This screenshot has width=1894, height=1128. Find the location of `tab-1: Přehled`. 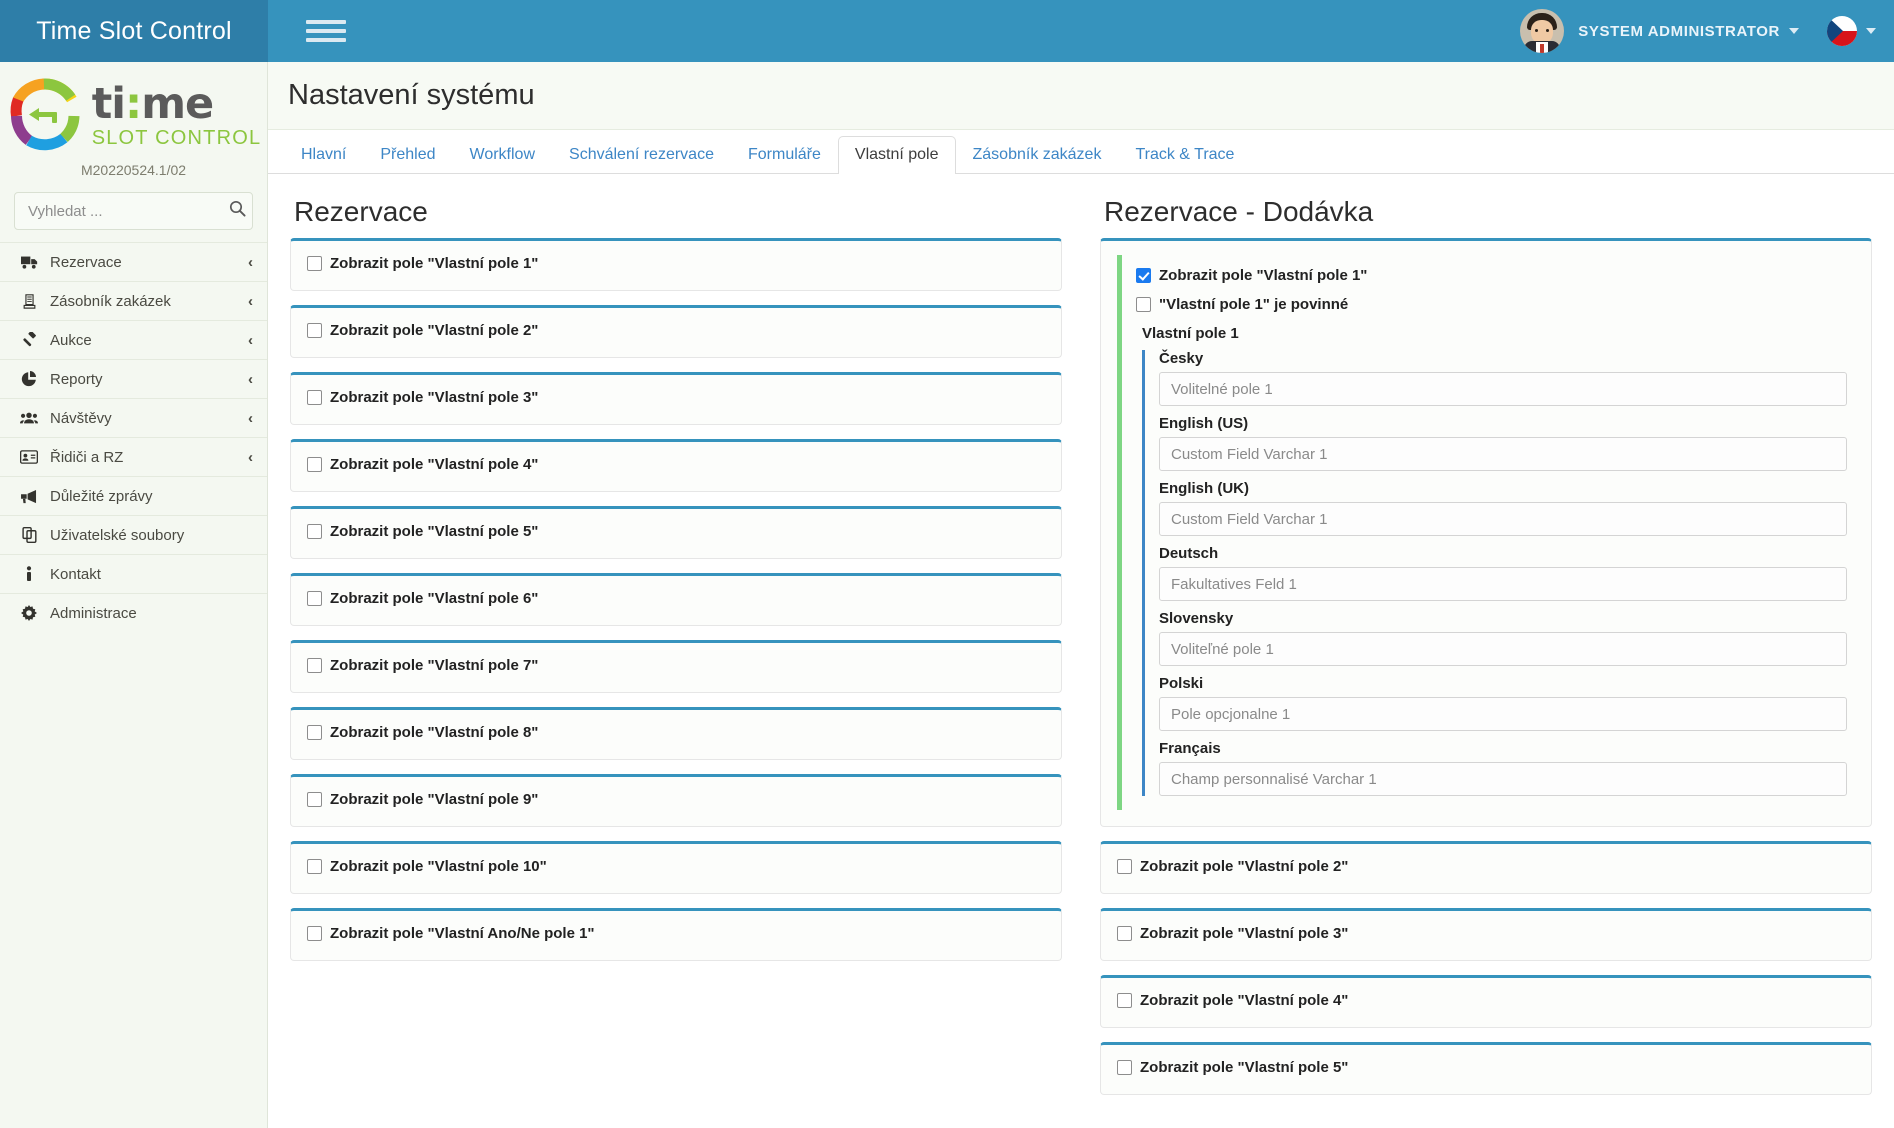

tab-1: Přehled is located at coordinates (407, 155).